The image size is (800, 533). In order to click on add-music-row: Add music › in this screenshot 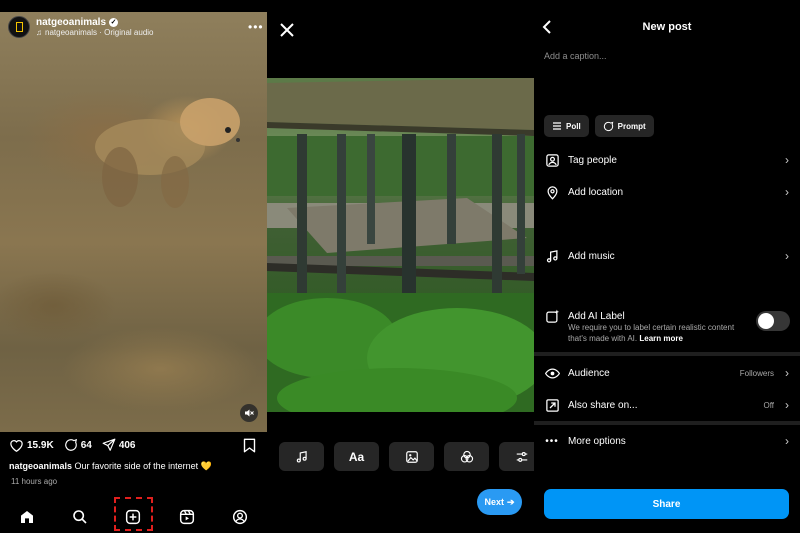, I will do `click(667, 256)`.